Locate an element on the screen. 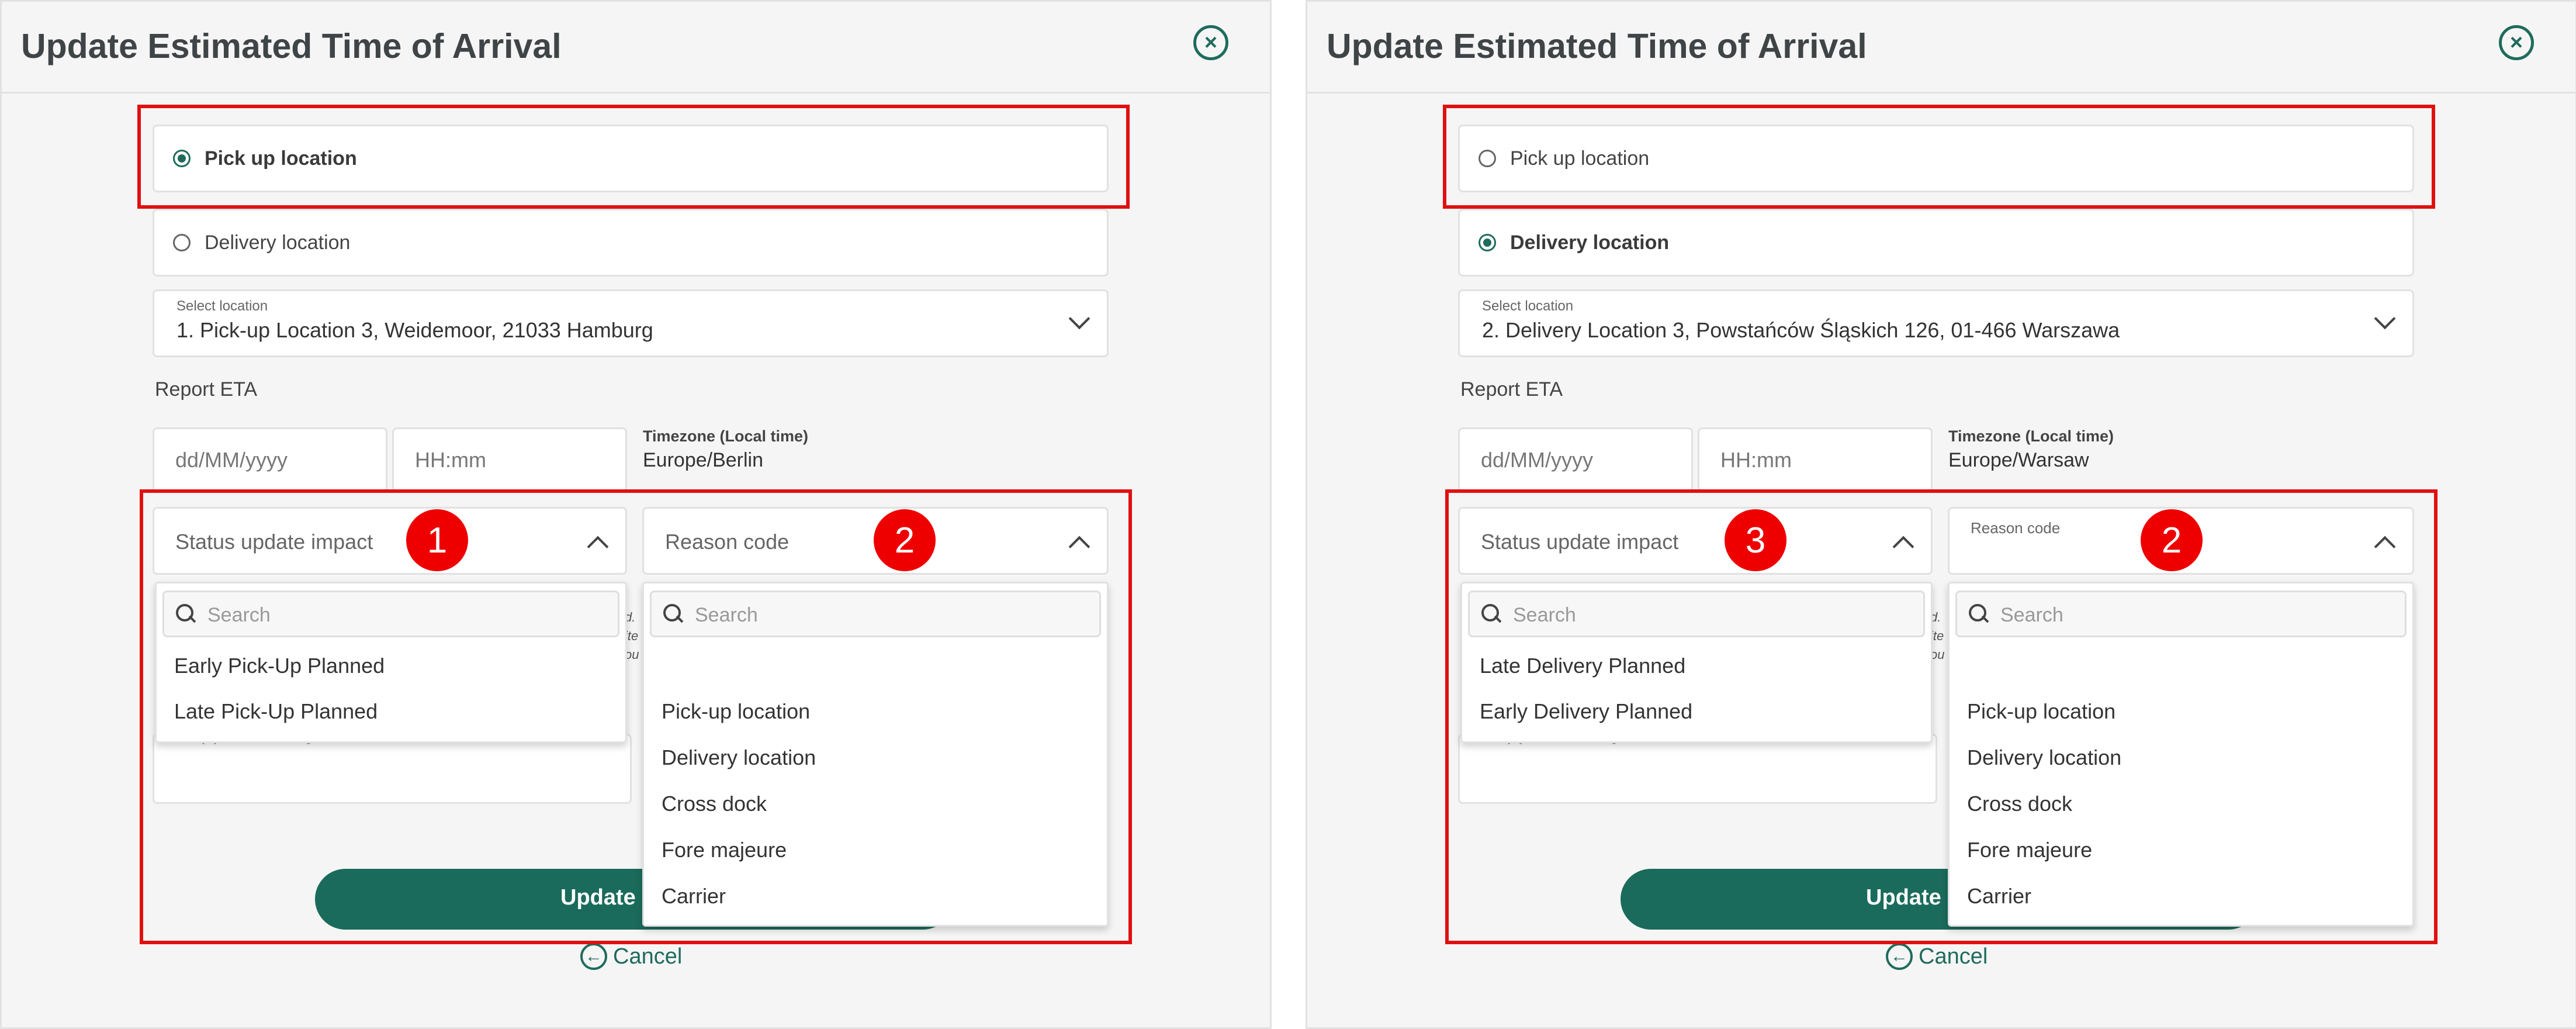 The height and width of the screenshot is (1029, 2576). timezone-value: Europe/Berlin is located at coordinates (703, 460).